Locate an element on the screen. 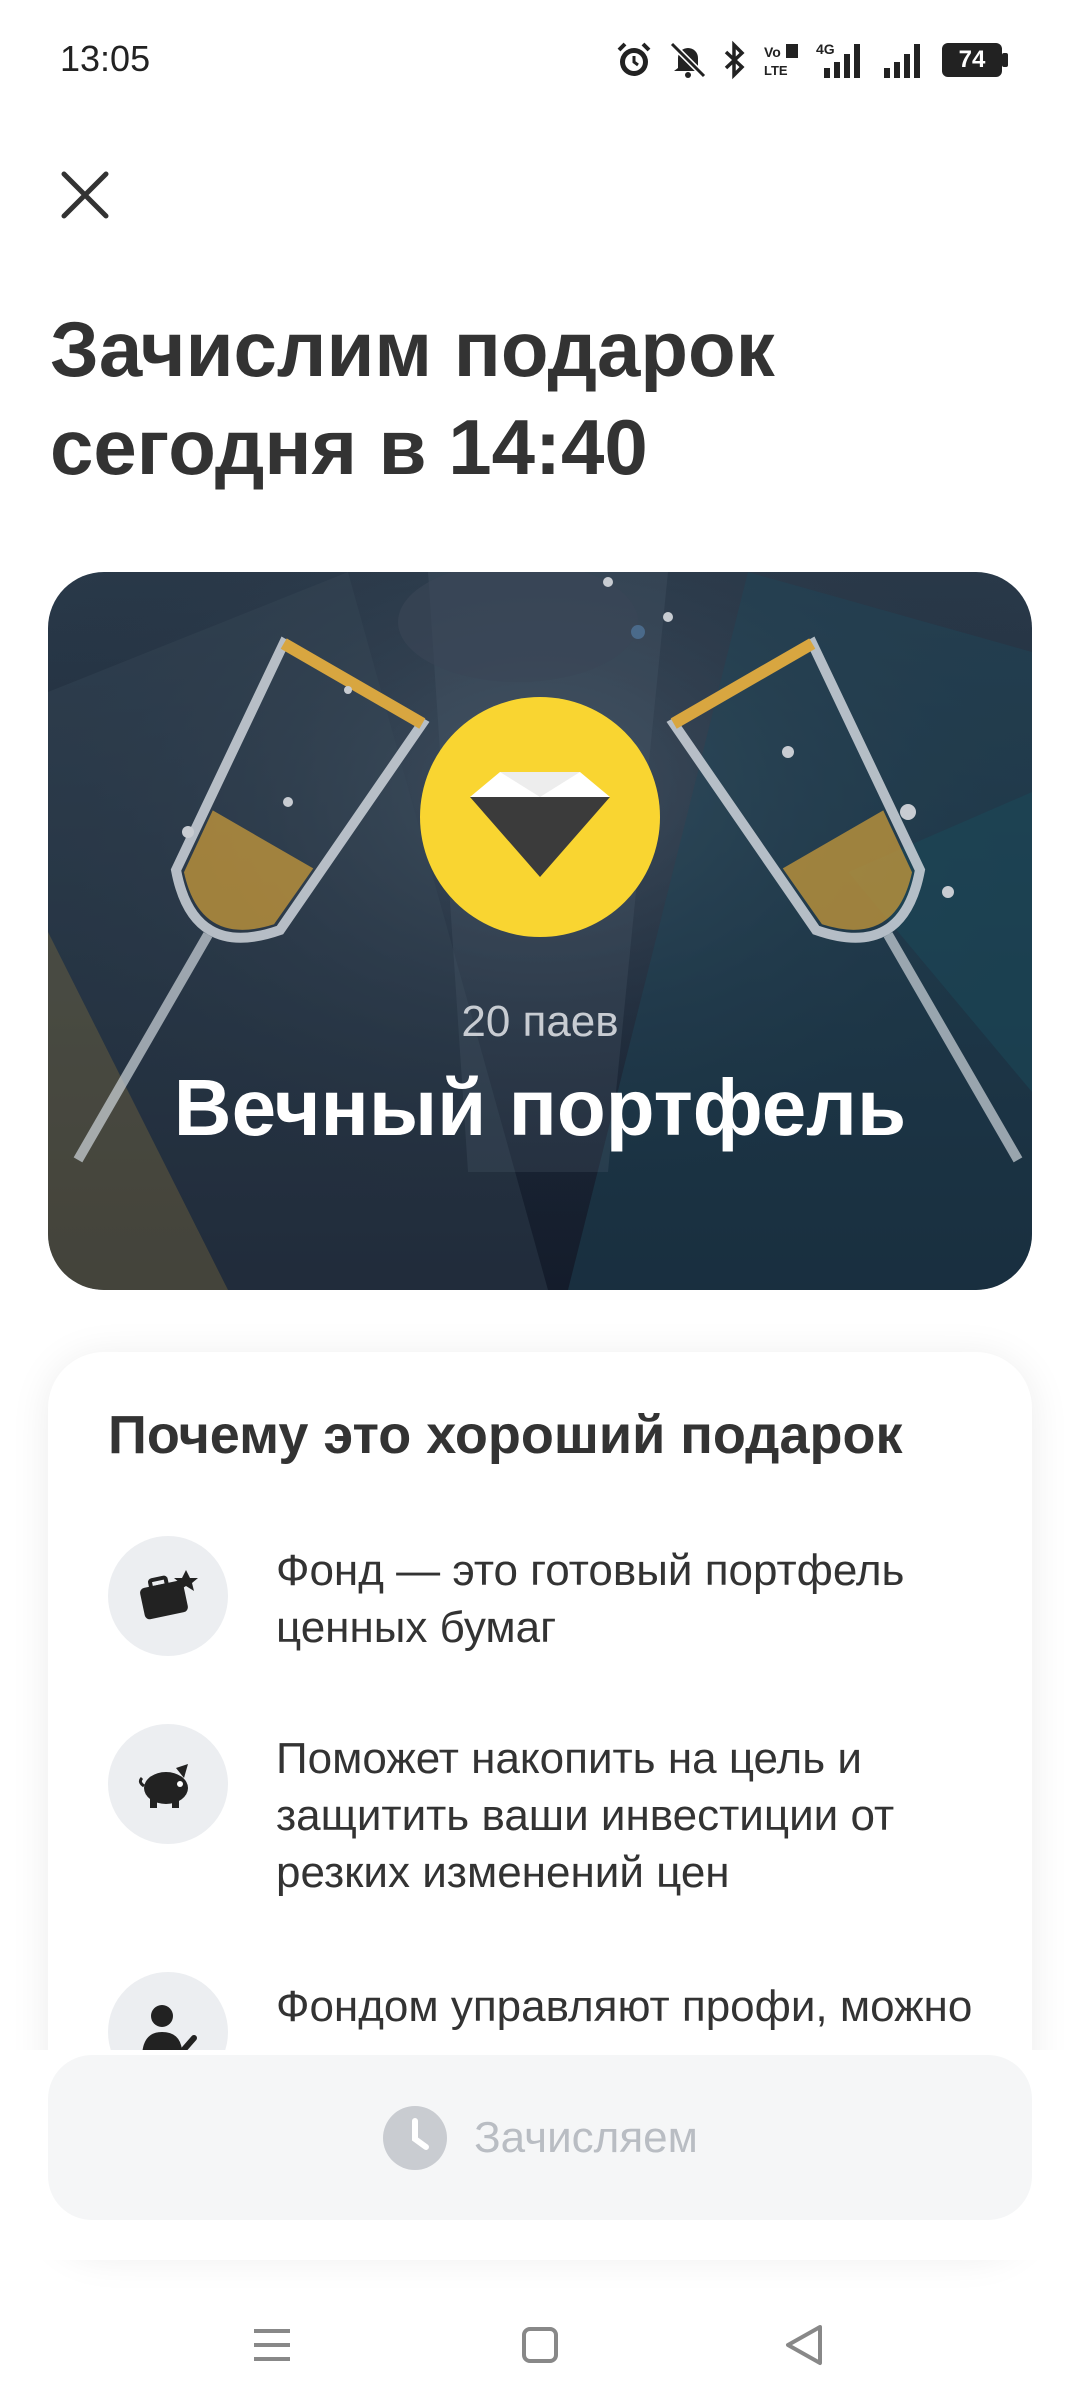 This screenshot has width=1080, height=2400. svg-text: 4G is located at coordinates (825, 49).